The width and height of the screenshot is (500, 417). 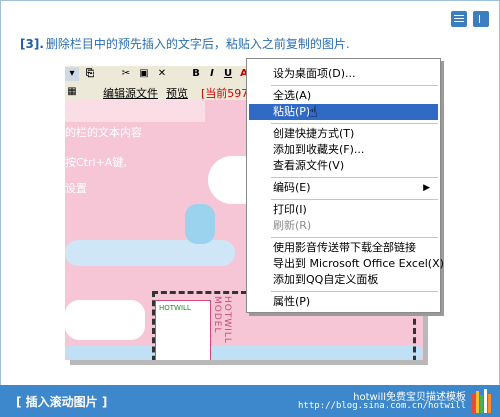 I want to click on menu-item-properties: 属性(P), so click(x=343, y=302).